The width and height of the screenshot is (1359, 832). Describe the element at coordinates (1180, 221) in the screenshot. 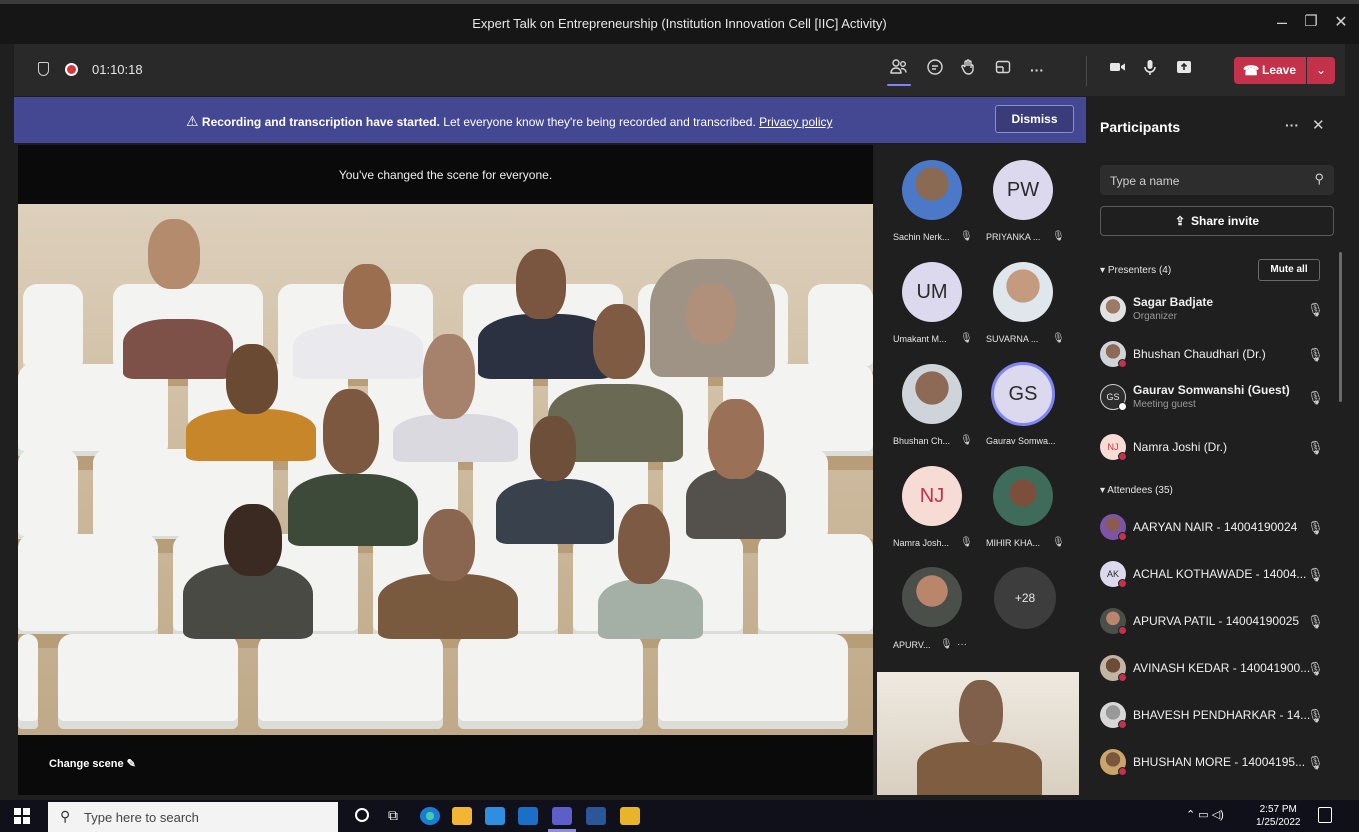

I see `share-icon: ⇪` at that location.